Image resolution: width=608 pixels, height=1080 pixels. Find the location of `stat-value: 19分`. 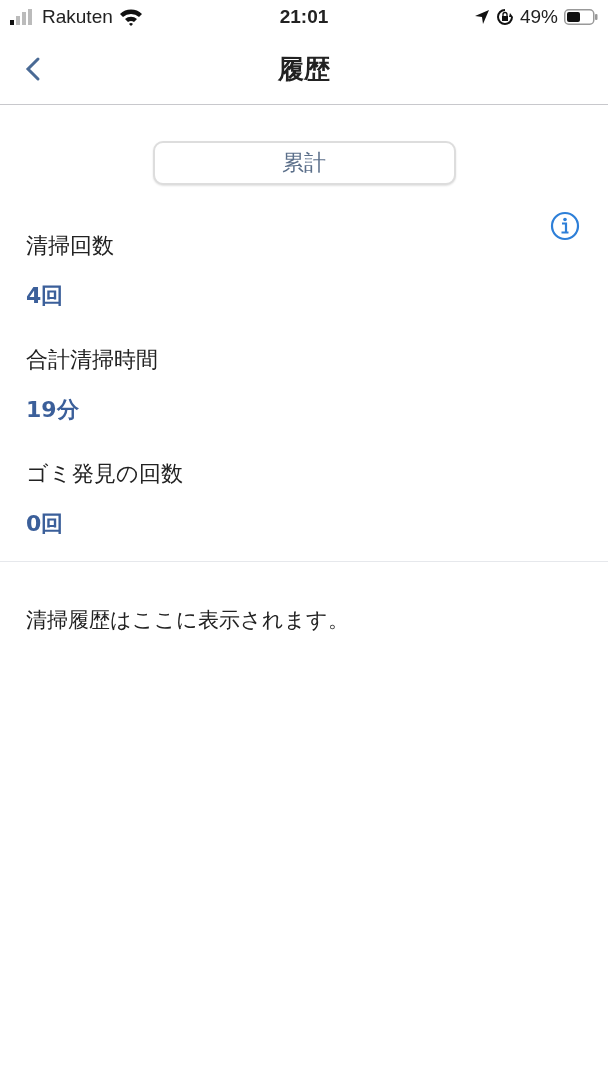

stat-value: 19分 is located at coordinates (53, 410).